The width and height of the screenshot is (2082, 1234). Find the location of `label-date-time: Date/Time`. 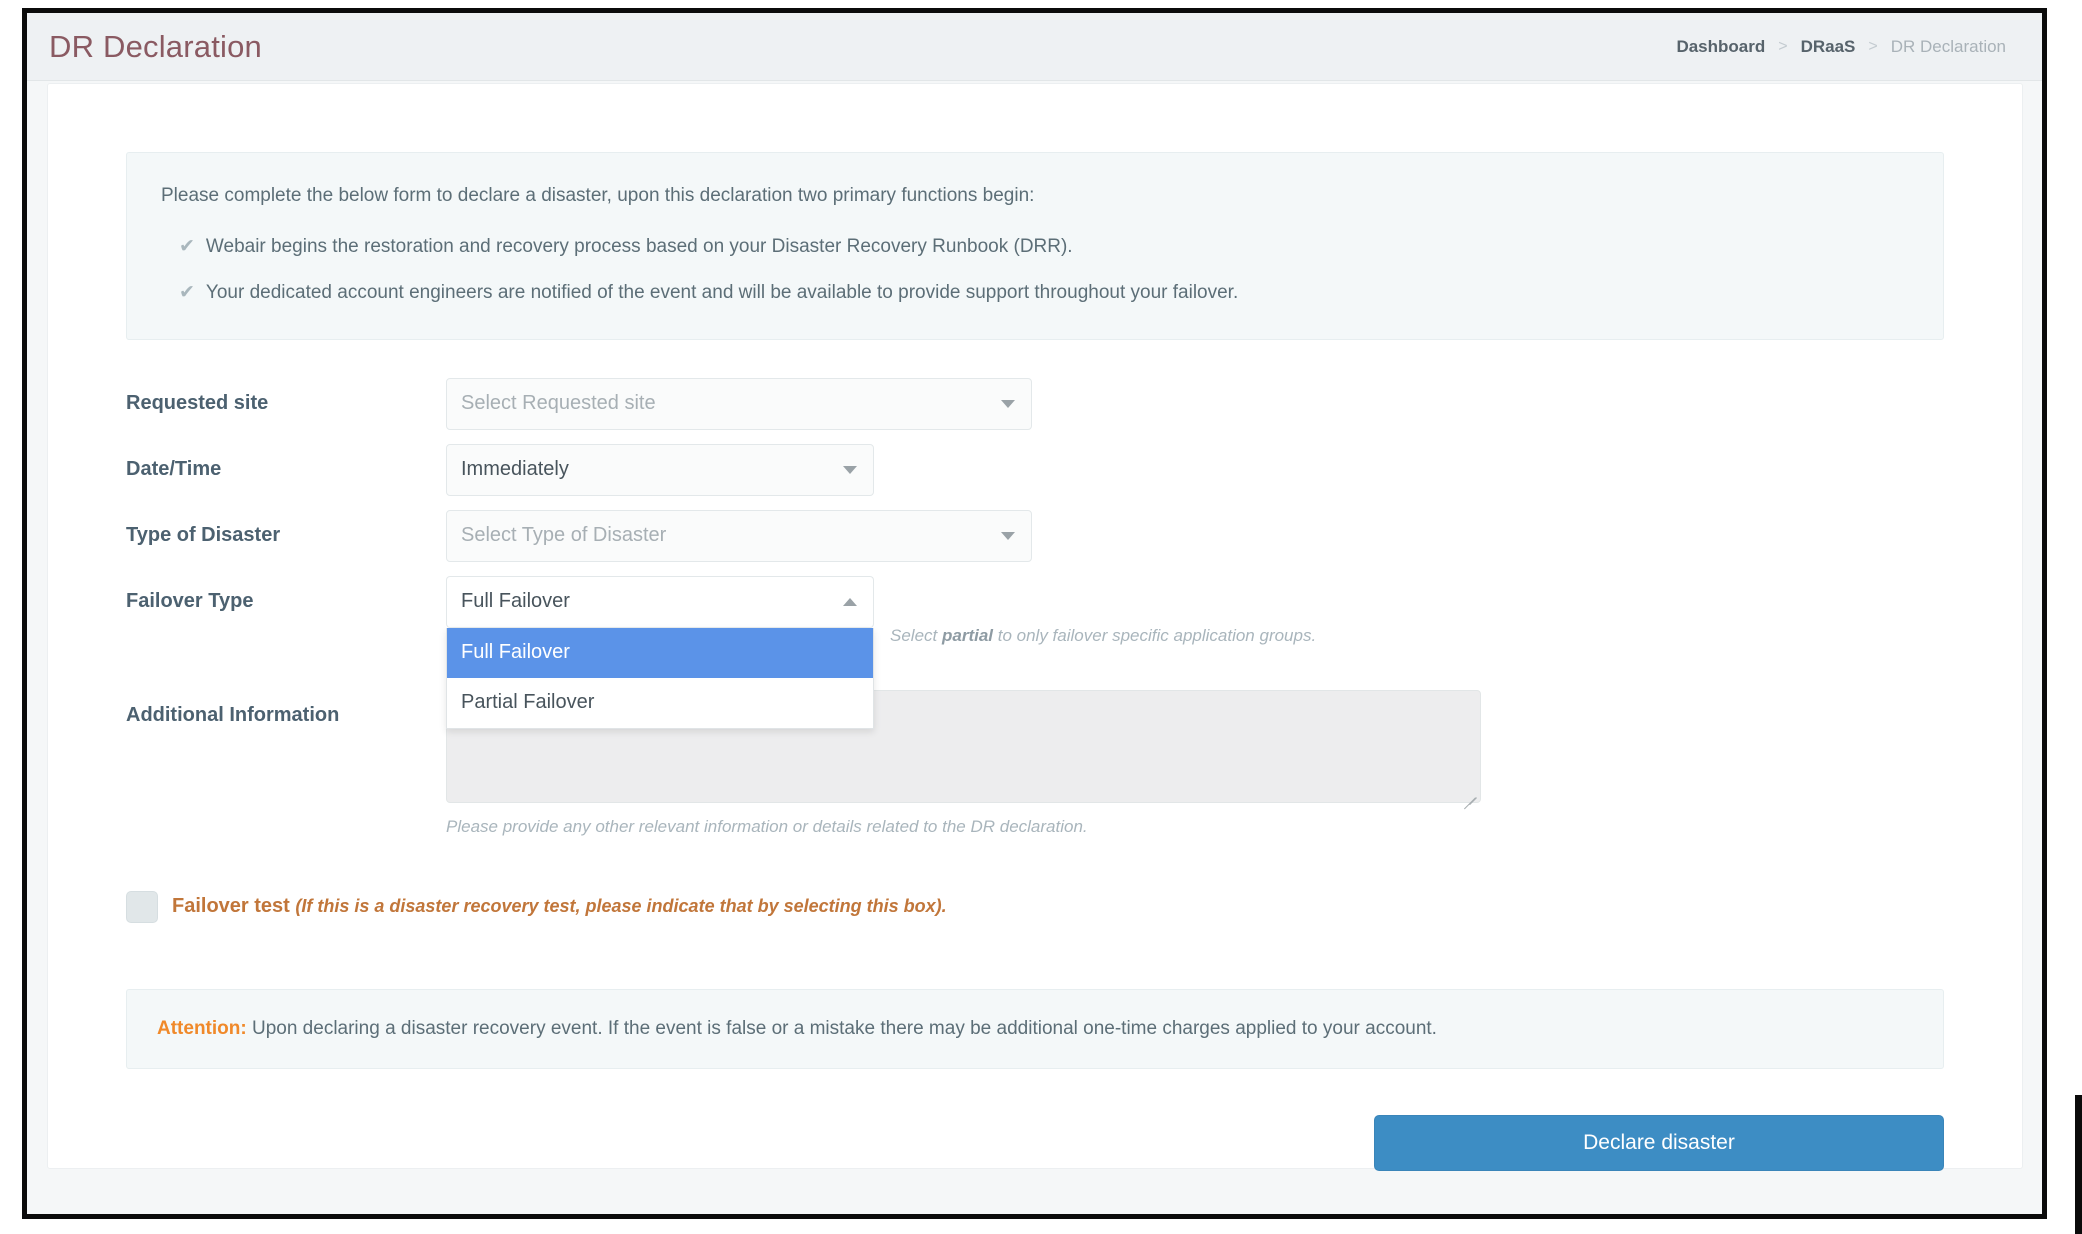

label-date-time: Date/Time is located at coordinates (174, 468).